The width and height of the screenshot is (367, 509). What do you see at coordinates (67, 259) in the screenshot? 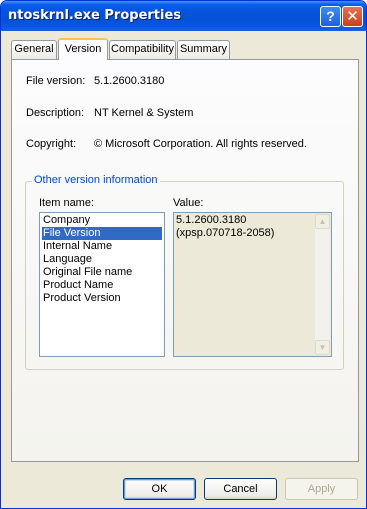
I see `list-item-language: Language` at bounding box center [67, 259].